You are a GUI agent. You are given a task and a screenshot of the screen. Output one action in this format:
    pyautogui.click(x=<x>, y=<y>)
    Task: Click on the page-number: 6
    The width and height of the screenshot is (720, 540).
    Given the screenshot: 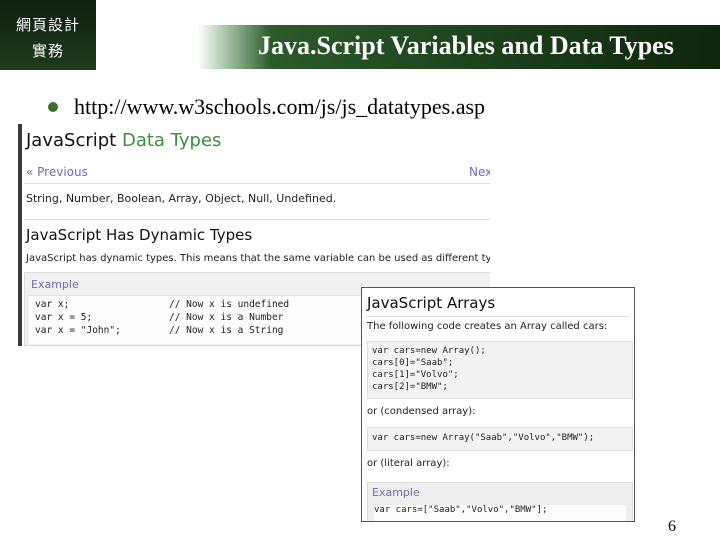 What is the action you would take?
    pyautogui.click(x=672, y=526)
    